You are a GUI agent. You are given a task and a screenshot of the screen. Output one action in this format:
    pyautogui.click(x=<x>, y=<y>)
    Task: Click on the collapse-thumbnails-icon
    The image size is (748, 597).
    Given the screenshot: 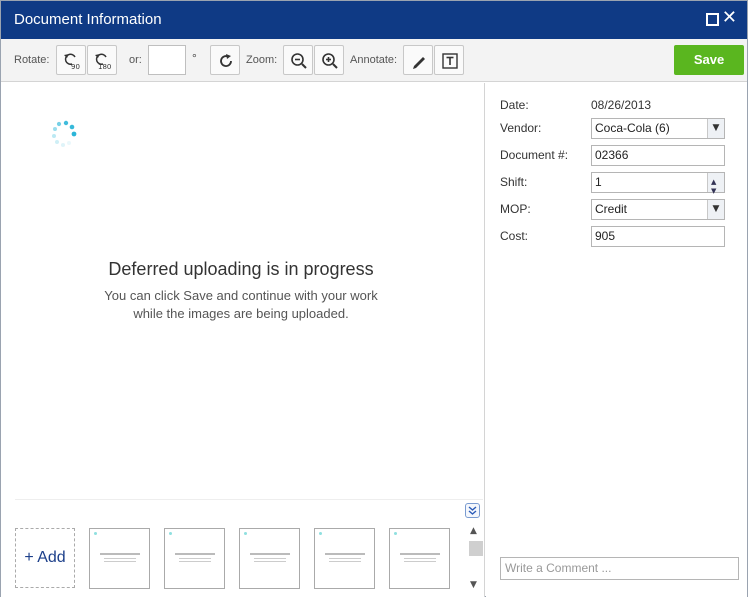 What is the action you would take?
    pyautogui.click(x=472, y=510)
    